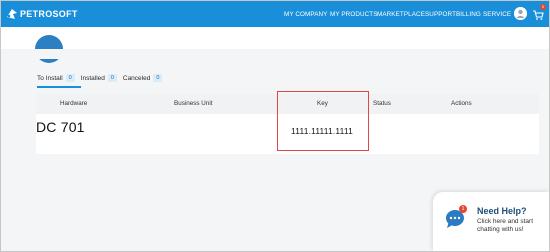 The image size is (550, 252). What do you see at coordinates (275, 45) in the screenshot?
I see `header-band` at bounding box center [275, 45].